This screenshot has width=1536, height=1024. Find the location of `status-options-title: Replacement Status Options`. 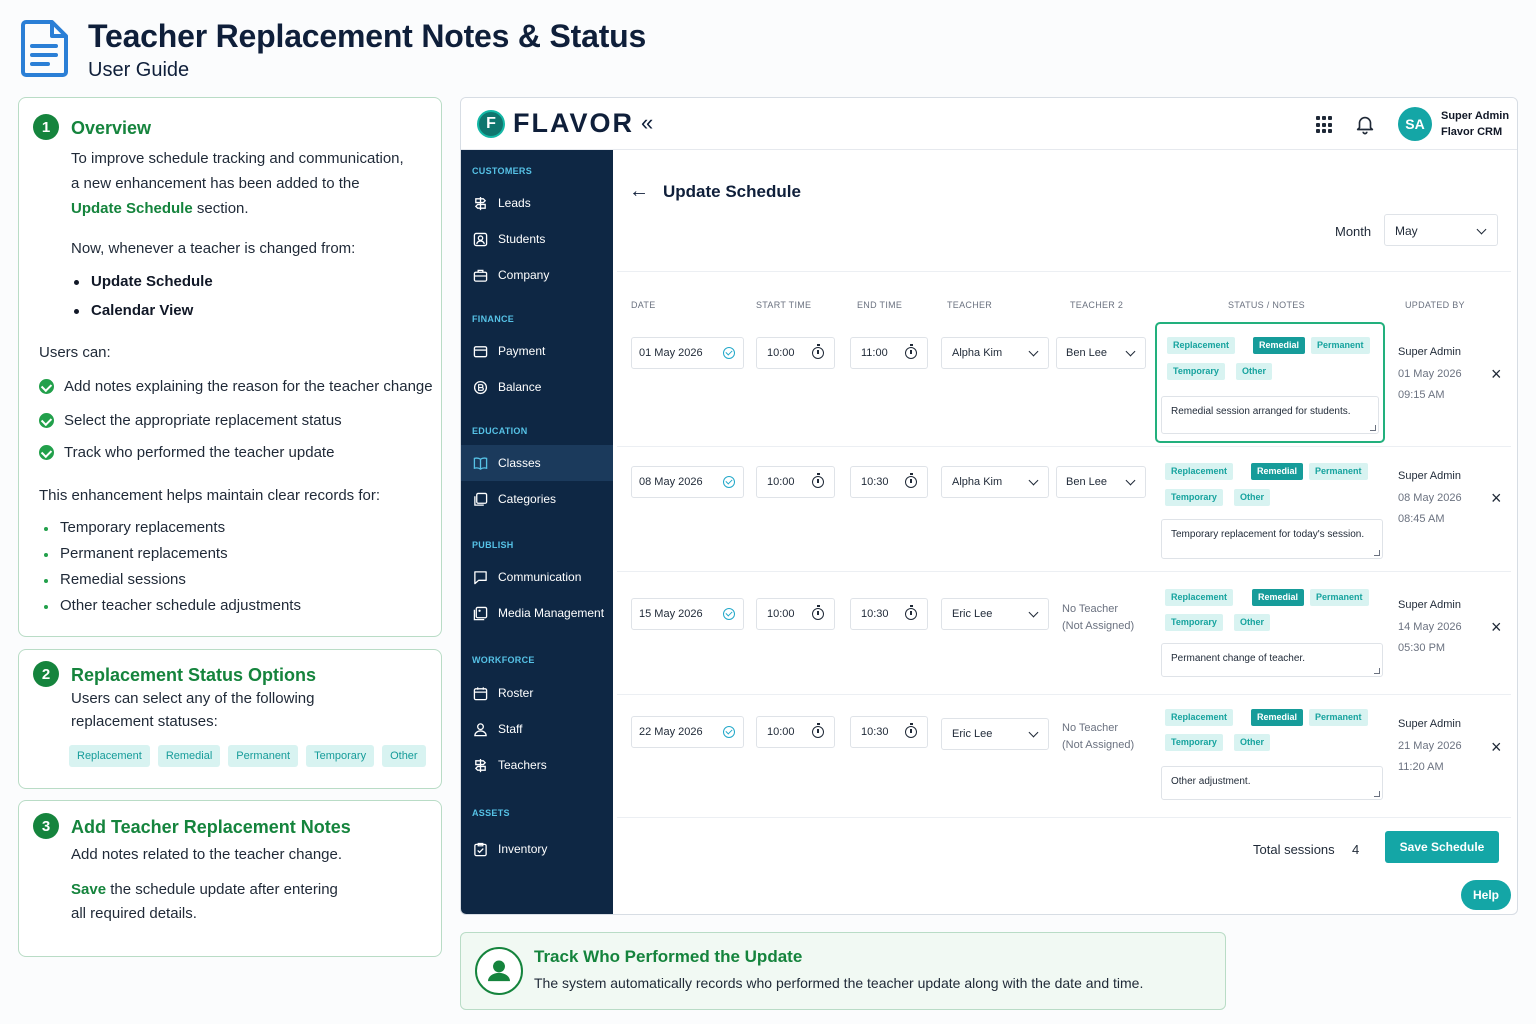

status-options-title: Replacement Status Options is located at coordinates (194, 675).